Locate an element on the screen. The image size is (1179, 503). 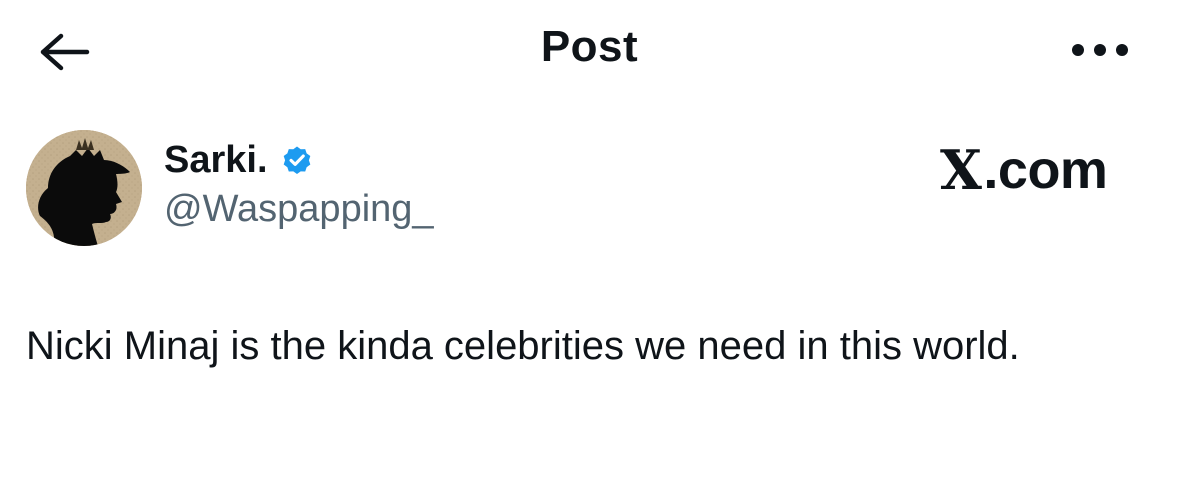
display-name-row: Sarki. is located at coordinates (299, 160).